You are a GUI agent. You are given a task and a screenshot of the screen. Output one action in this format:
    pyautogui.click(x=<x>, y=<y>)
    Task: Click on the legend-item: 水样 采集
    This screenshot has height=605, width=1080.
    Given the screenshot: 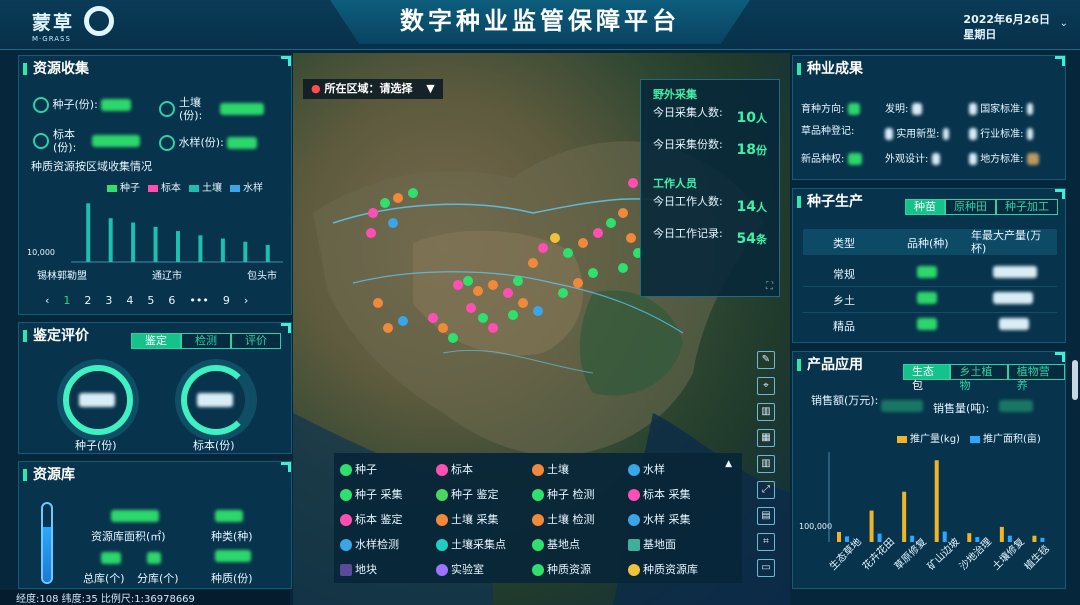 What is the action you would take?
    pyautogui.click(x=676, y=519)
    